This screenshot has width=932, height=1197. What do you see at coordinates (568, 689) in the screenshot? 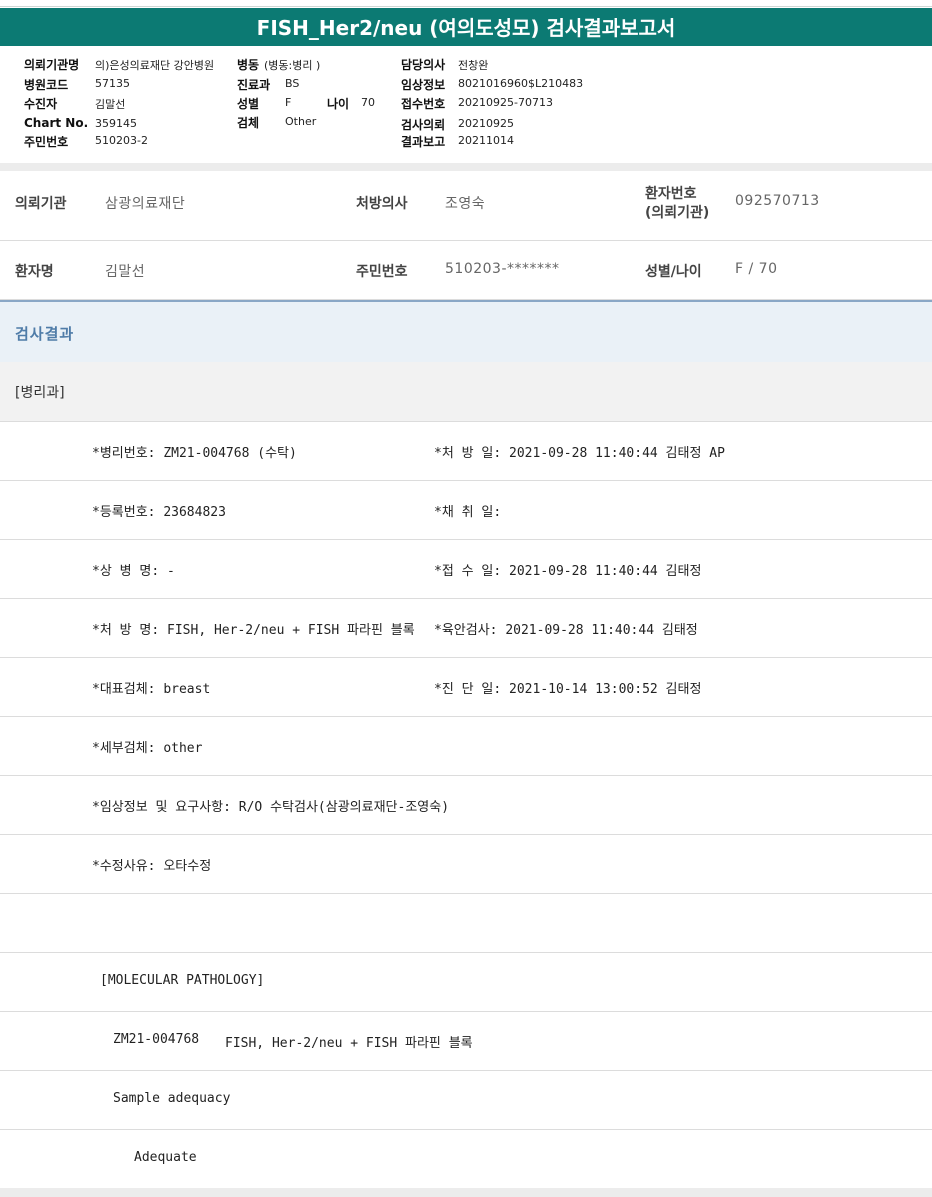
I see `result-right-text: *진 단 일: 2021-10-14 13:00:52 김태정` at bounding box center [568, 689].